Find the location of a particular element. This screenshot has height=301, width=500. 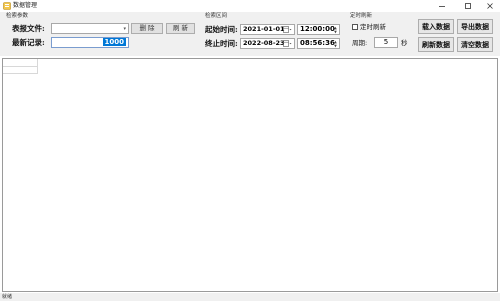

start-time-picker: 12:00:00 ▲ ▼ is located at coordinates (318, 29).